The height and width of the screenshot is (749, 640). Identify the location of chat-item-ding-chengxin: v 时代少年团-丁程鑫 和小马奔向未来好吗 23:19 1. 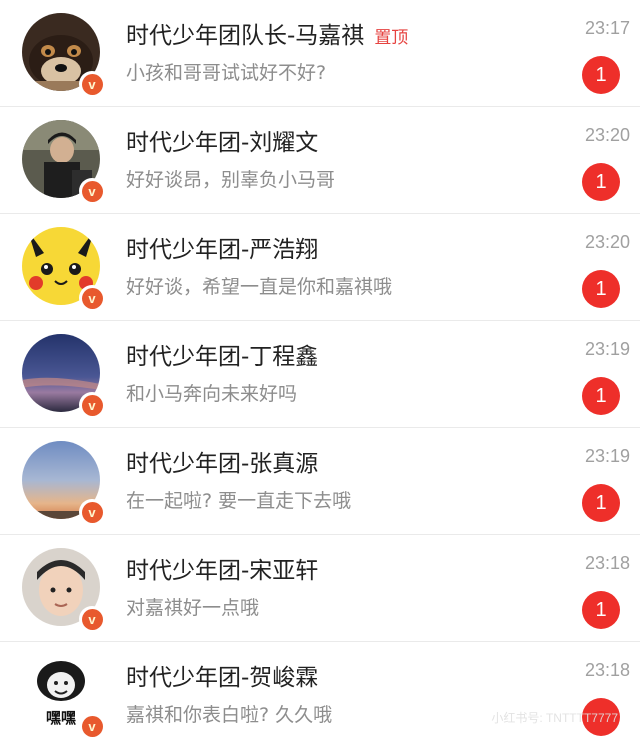
(320, 374).